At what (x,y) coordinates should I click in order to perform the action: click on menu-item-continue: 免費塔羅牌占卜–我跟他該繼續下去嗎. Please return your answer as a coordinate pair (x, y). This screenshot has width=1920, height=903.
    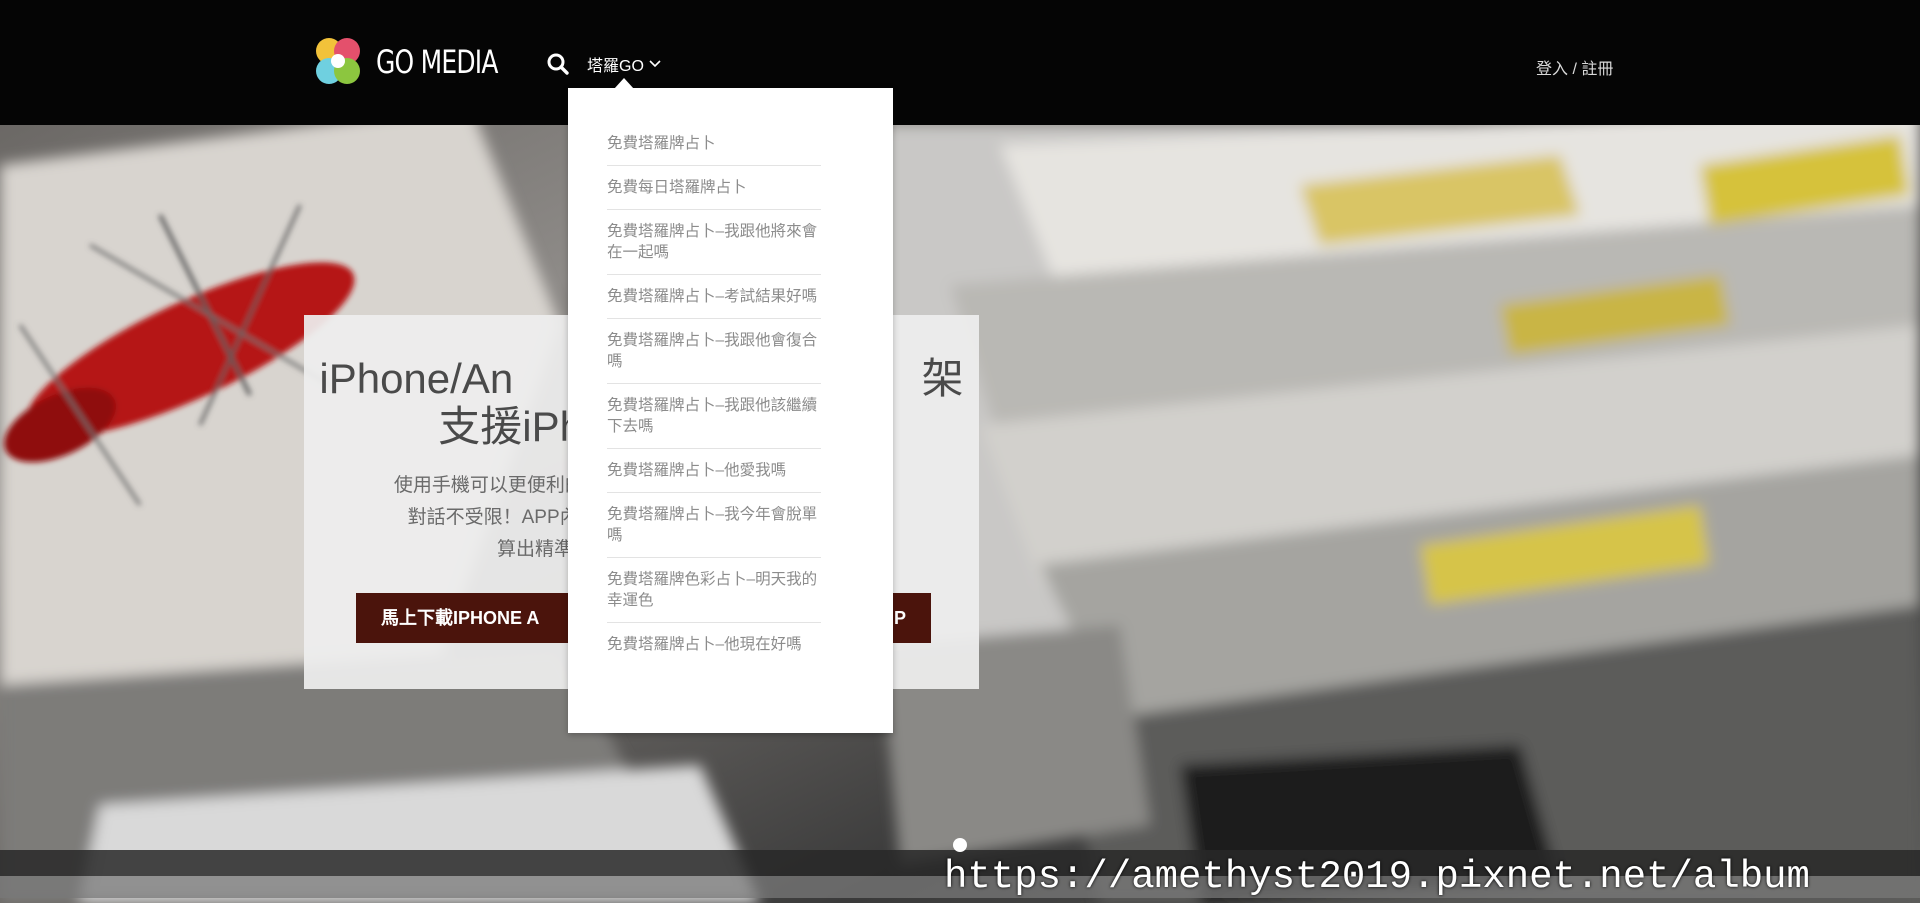
    Looking at the image, I should click on (714, 416).